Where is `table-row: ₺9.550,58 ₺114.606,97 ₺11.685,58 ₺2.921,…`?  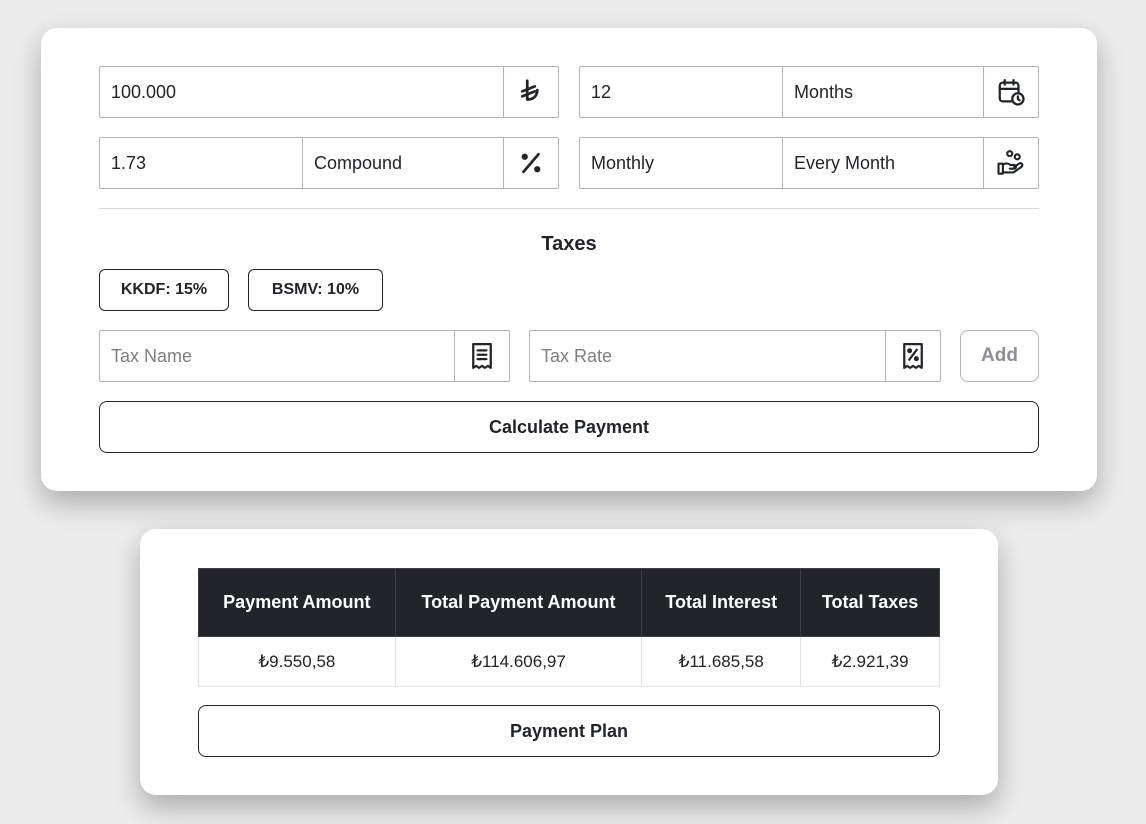 table-row: ₺9.550,58 ₺114.606,97 ₺11.685,58 ₺2.921,… is located at coordinates (569, 661).